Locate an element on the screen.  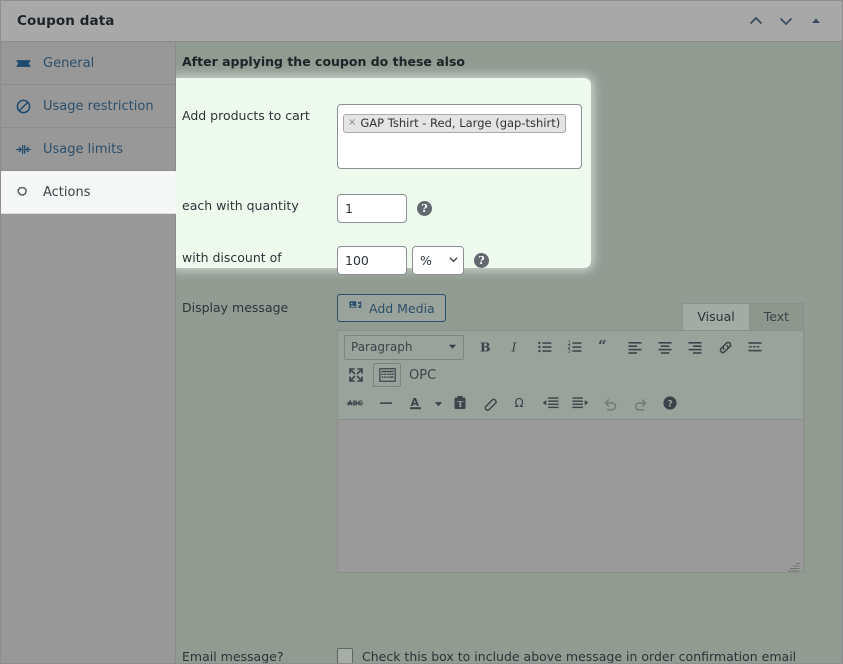
outdent-button is located at coordinates (550, 403).